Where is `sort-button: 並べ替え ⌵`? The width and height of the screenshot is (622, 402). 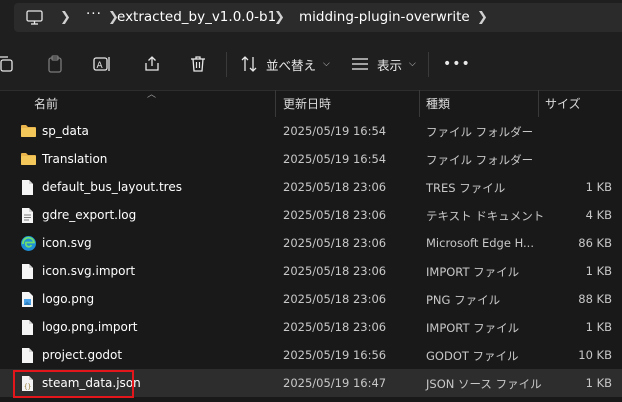 sort-button: 並べ替え ⌵ is located at coordinates (285, 64).